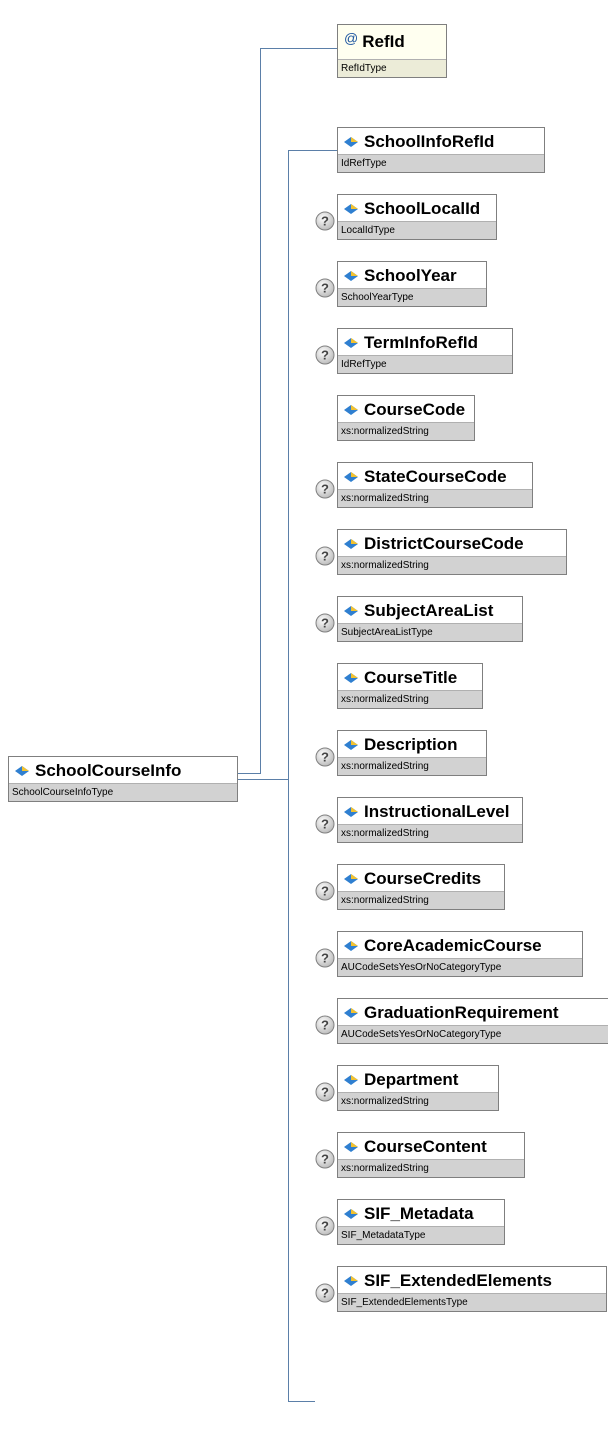  I want to click on root-element-box: SchoolCourseInfo SchoolCourseInfoType, so click(123, 779).